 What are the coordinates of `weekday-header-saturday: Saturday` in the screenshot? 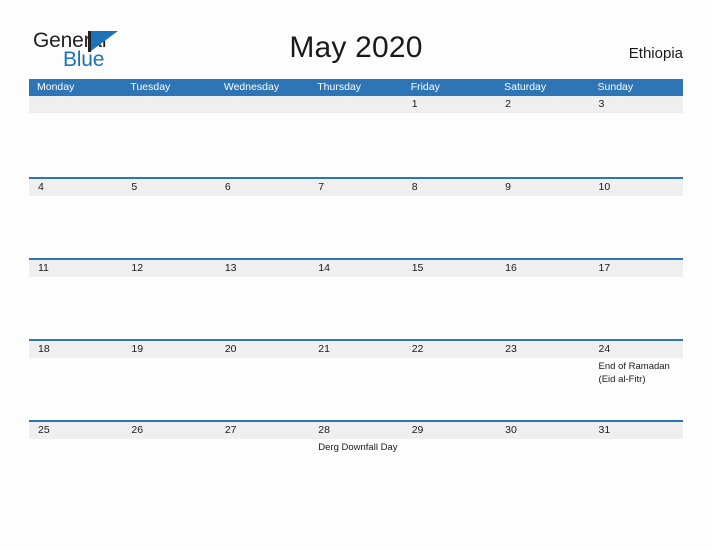 It's located at (525, 87).